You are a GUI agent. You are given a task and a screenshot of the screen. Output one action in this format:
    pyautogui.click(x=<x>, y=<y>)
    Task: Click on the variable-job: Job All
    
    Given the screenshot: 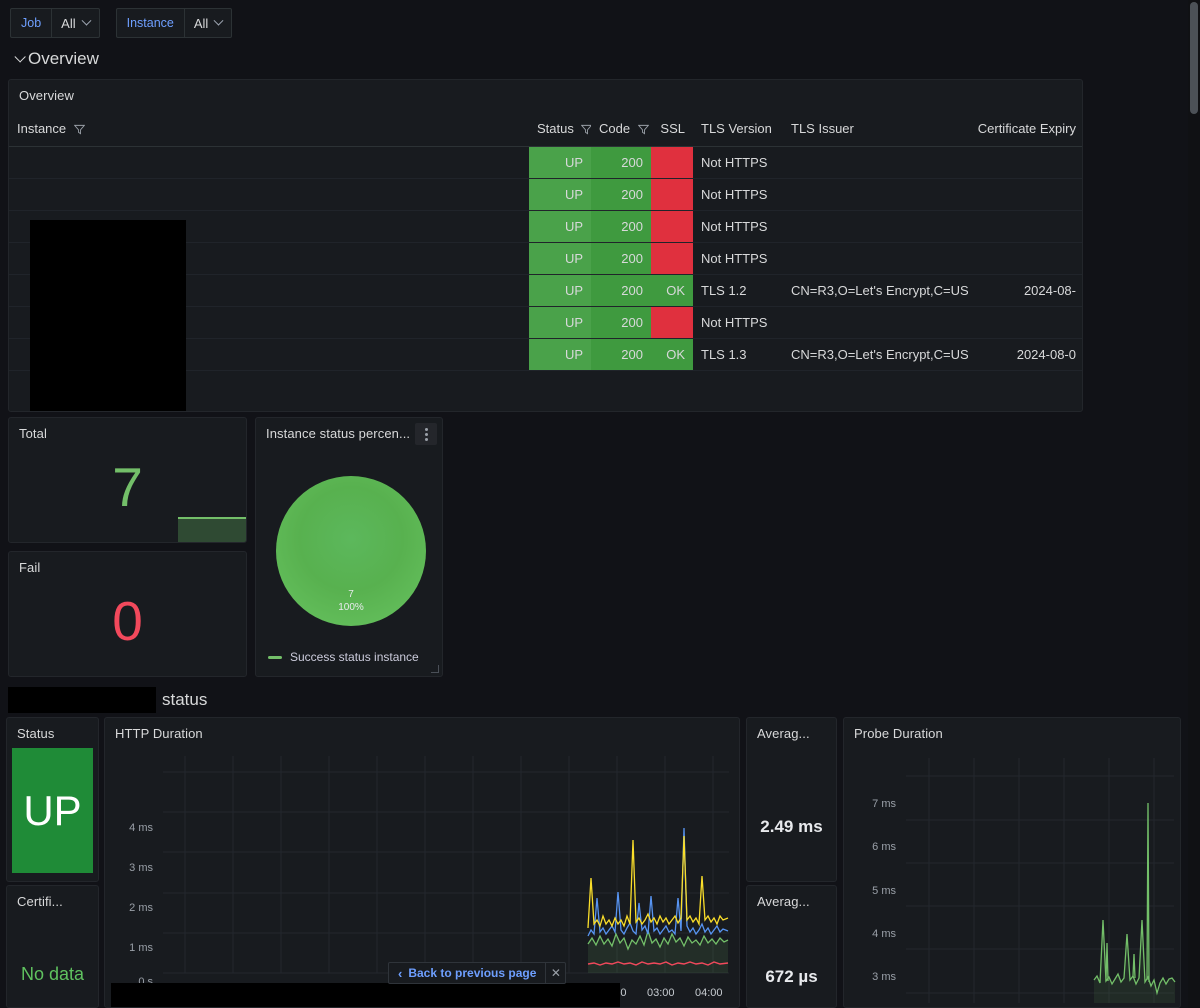 What is the action you would take?
    pyautogui.click(x=55, y=23)
    